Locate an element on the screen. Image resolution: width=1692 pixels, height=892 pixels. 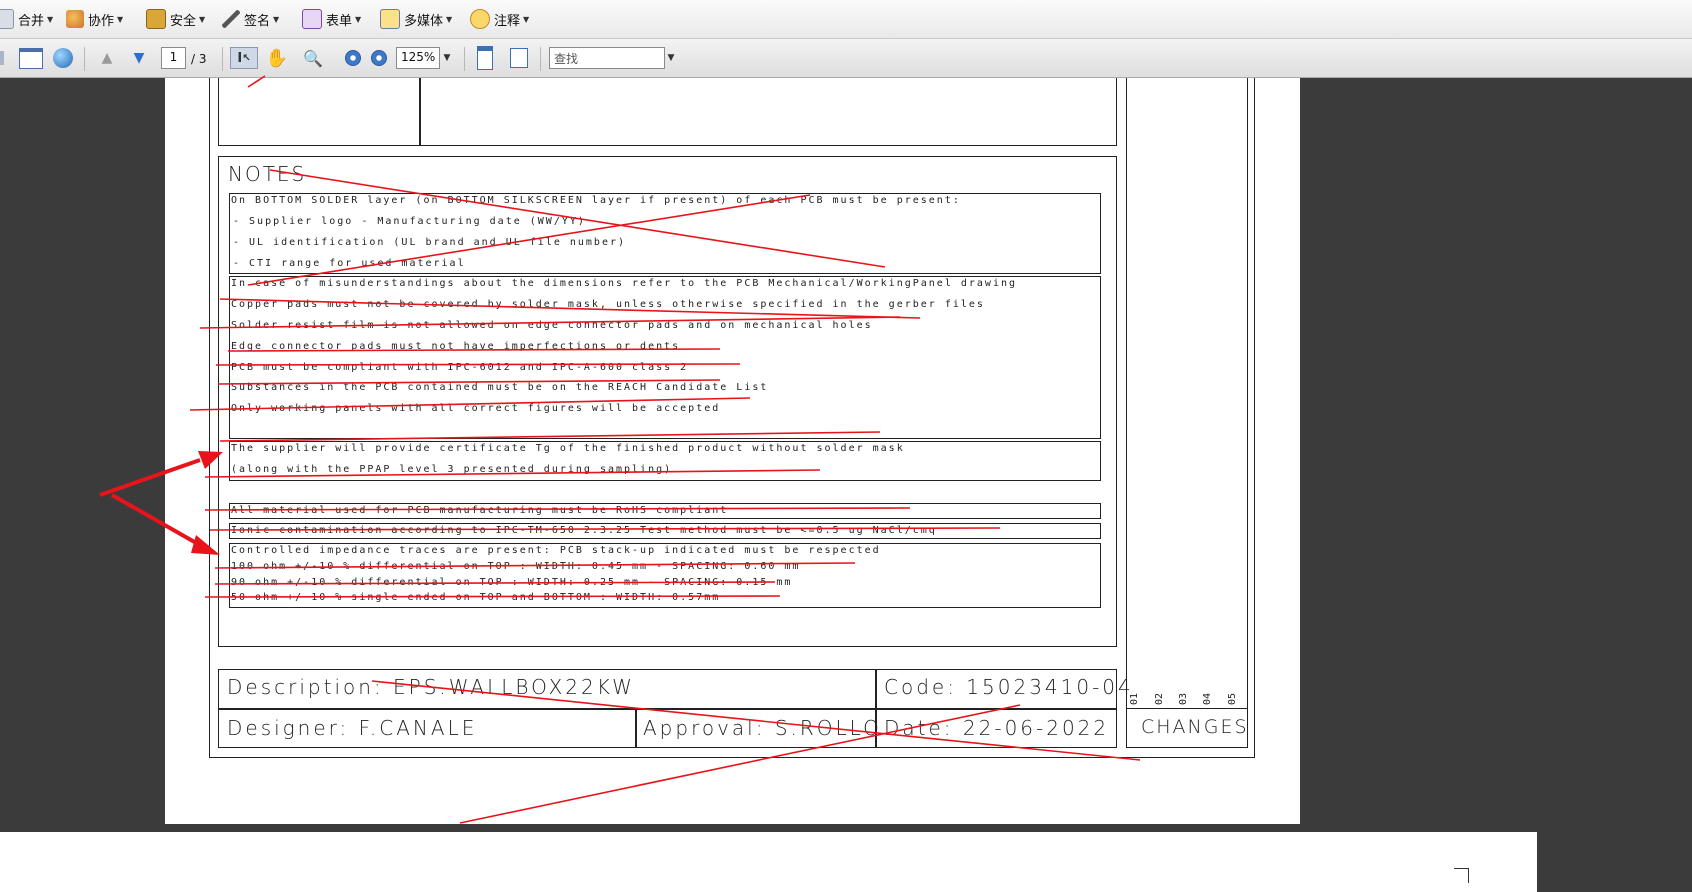
marquee-zoom-icon: 🔍 is located at coordinates (313, 58).